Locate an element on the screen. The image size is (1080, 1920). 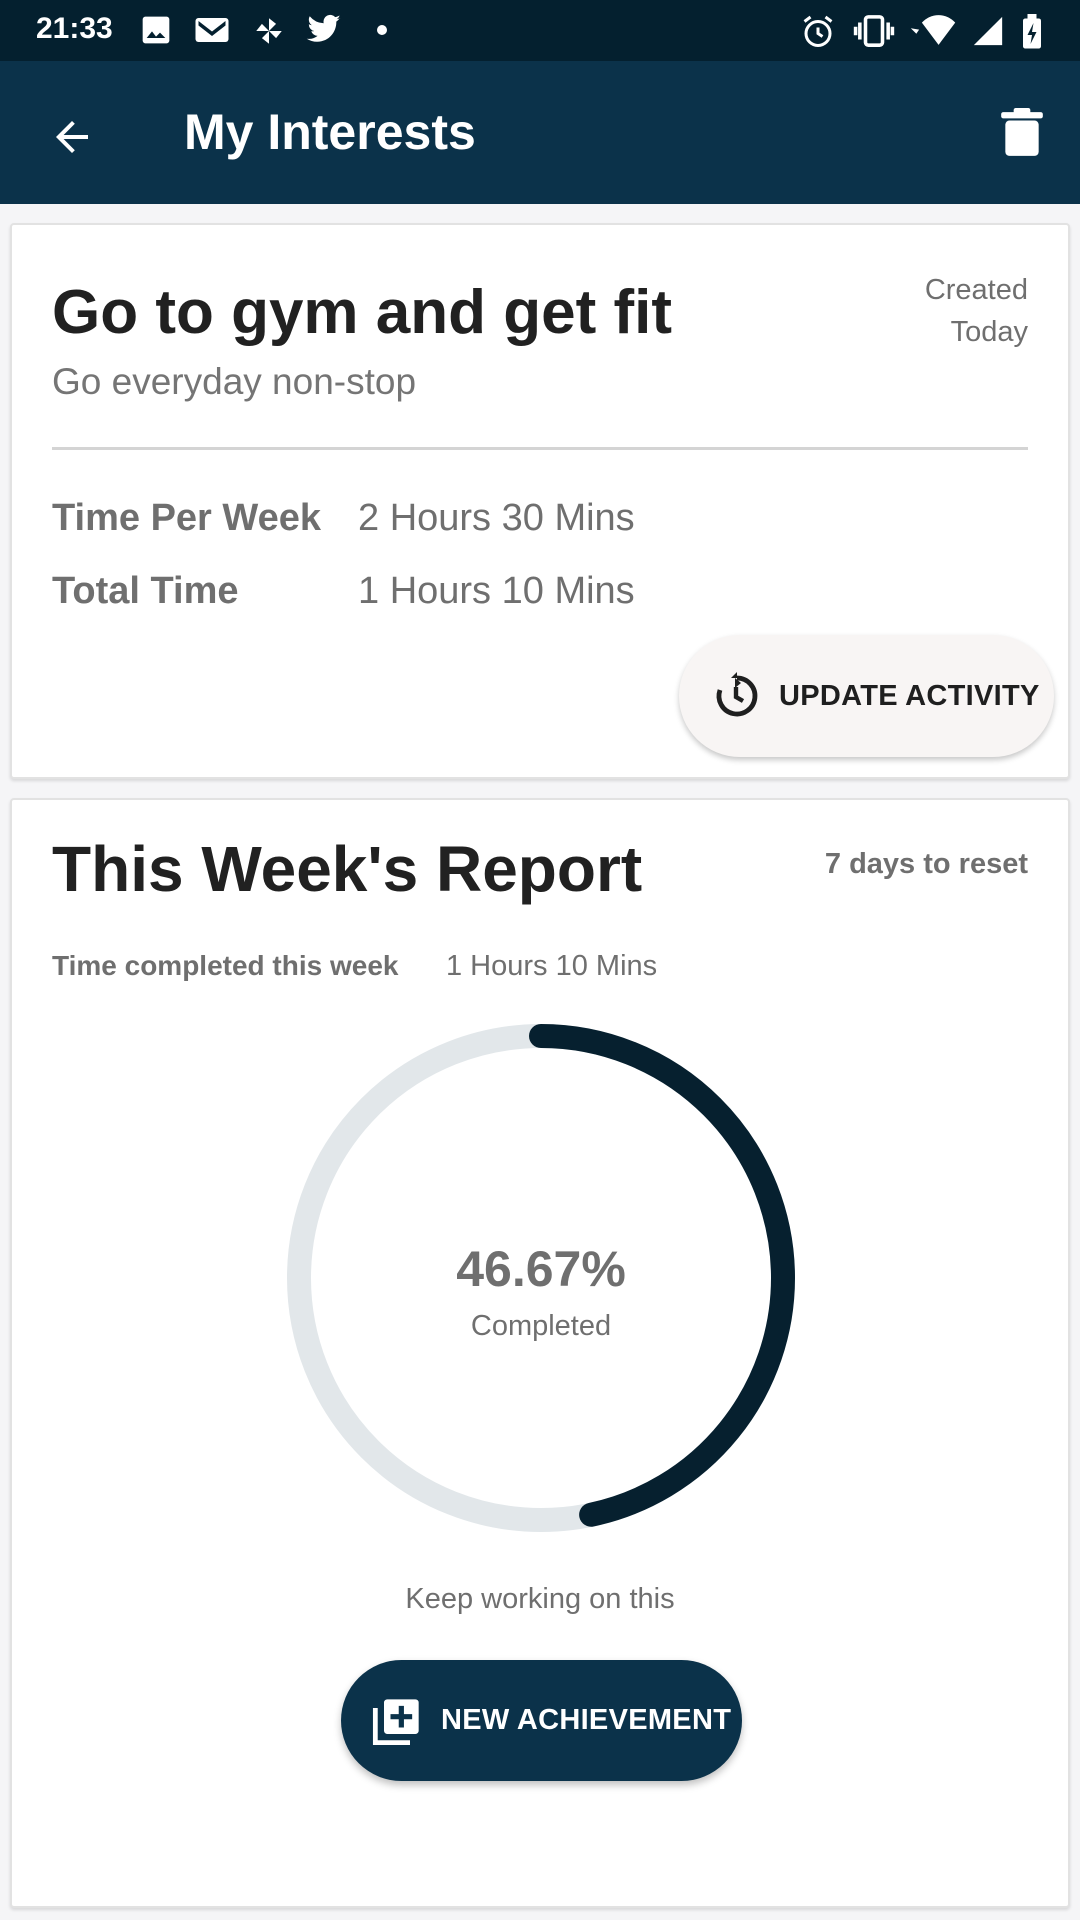
progress-label: Completed is located at coordinates (541, 1326).